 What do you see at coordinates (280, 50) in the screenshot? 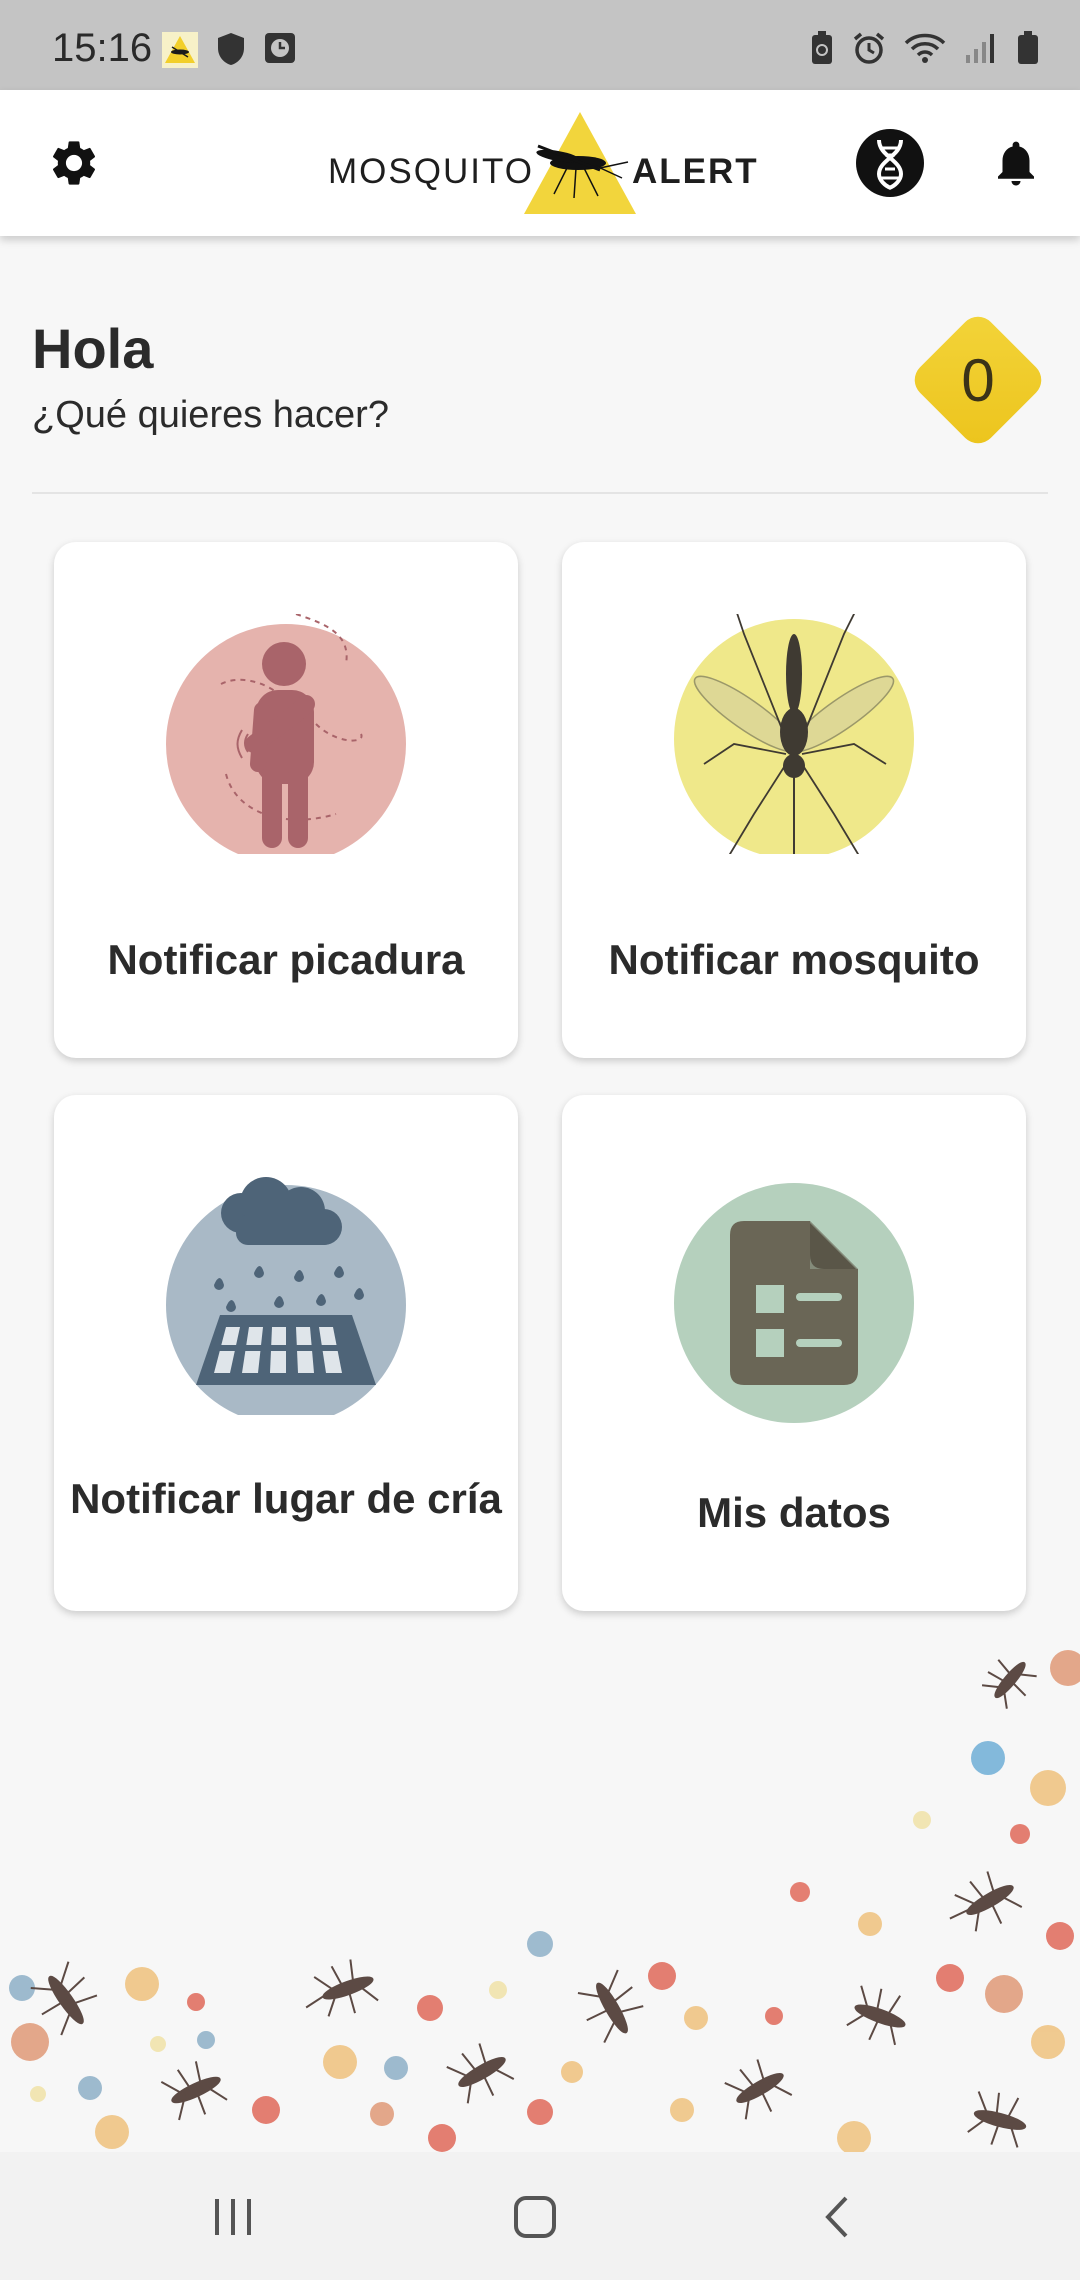
I see `clock-app-icon` at bounding box center [280, 50].